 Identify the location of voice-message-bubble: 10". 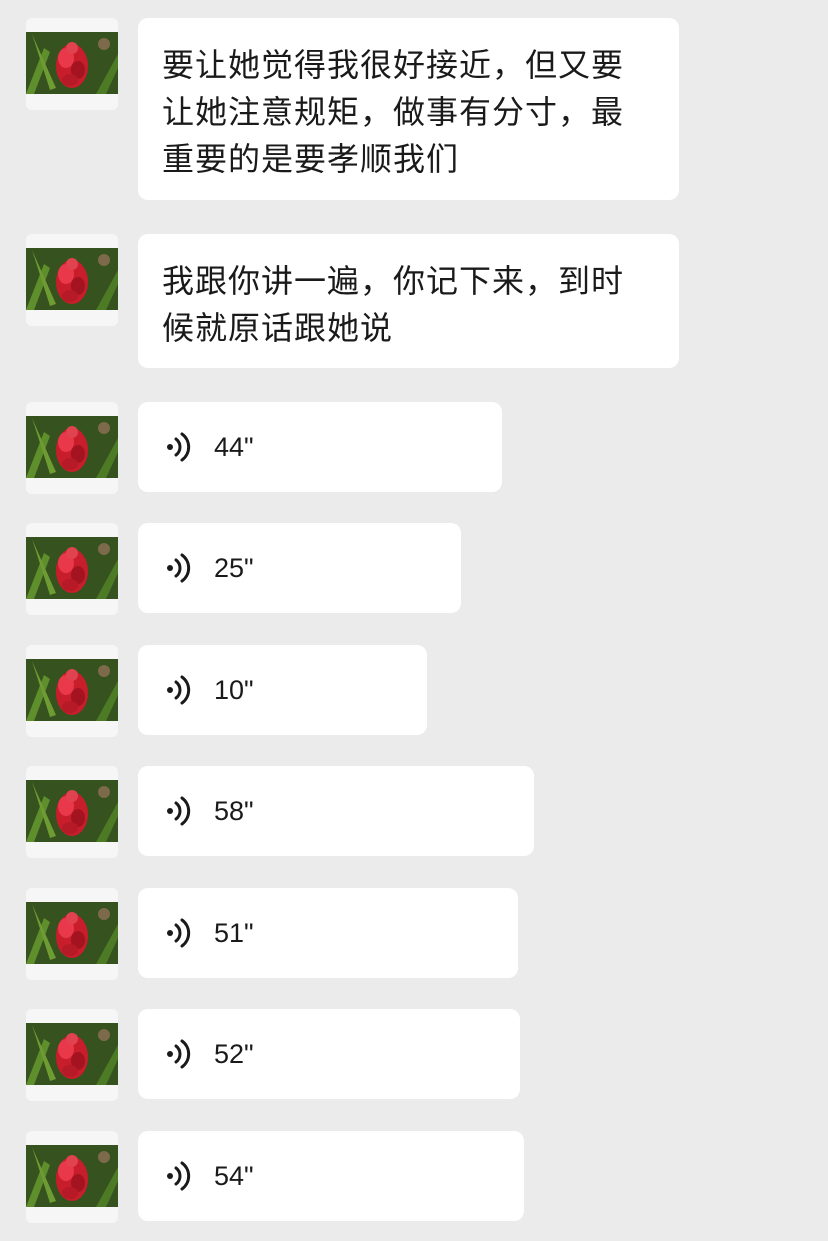
(282, 690).